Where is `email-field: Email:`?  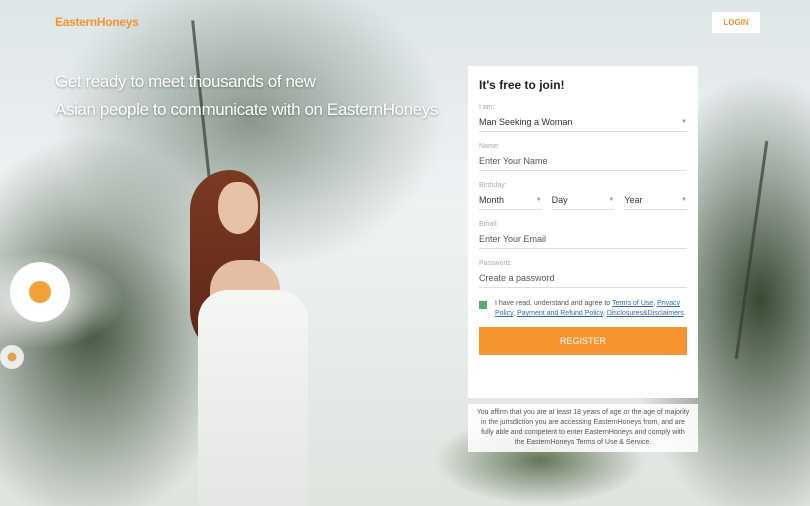
email-field: Email: is located at coordinates (583, 235).